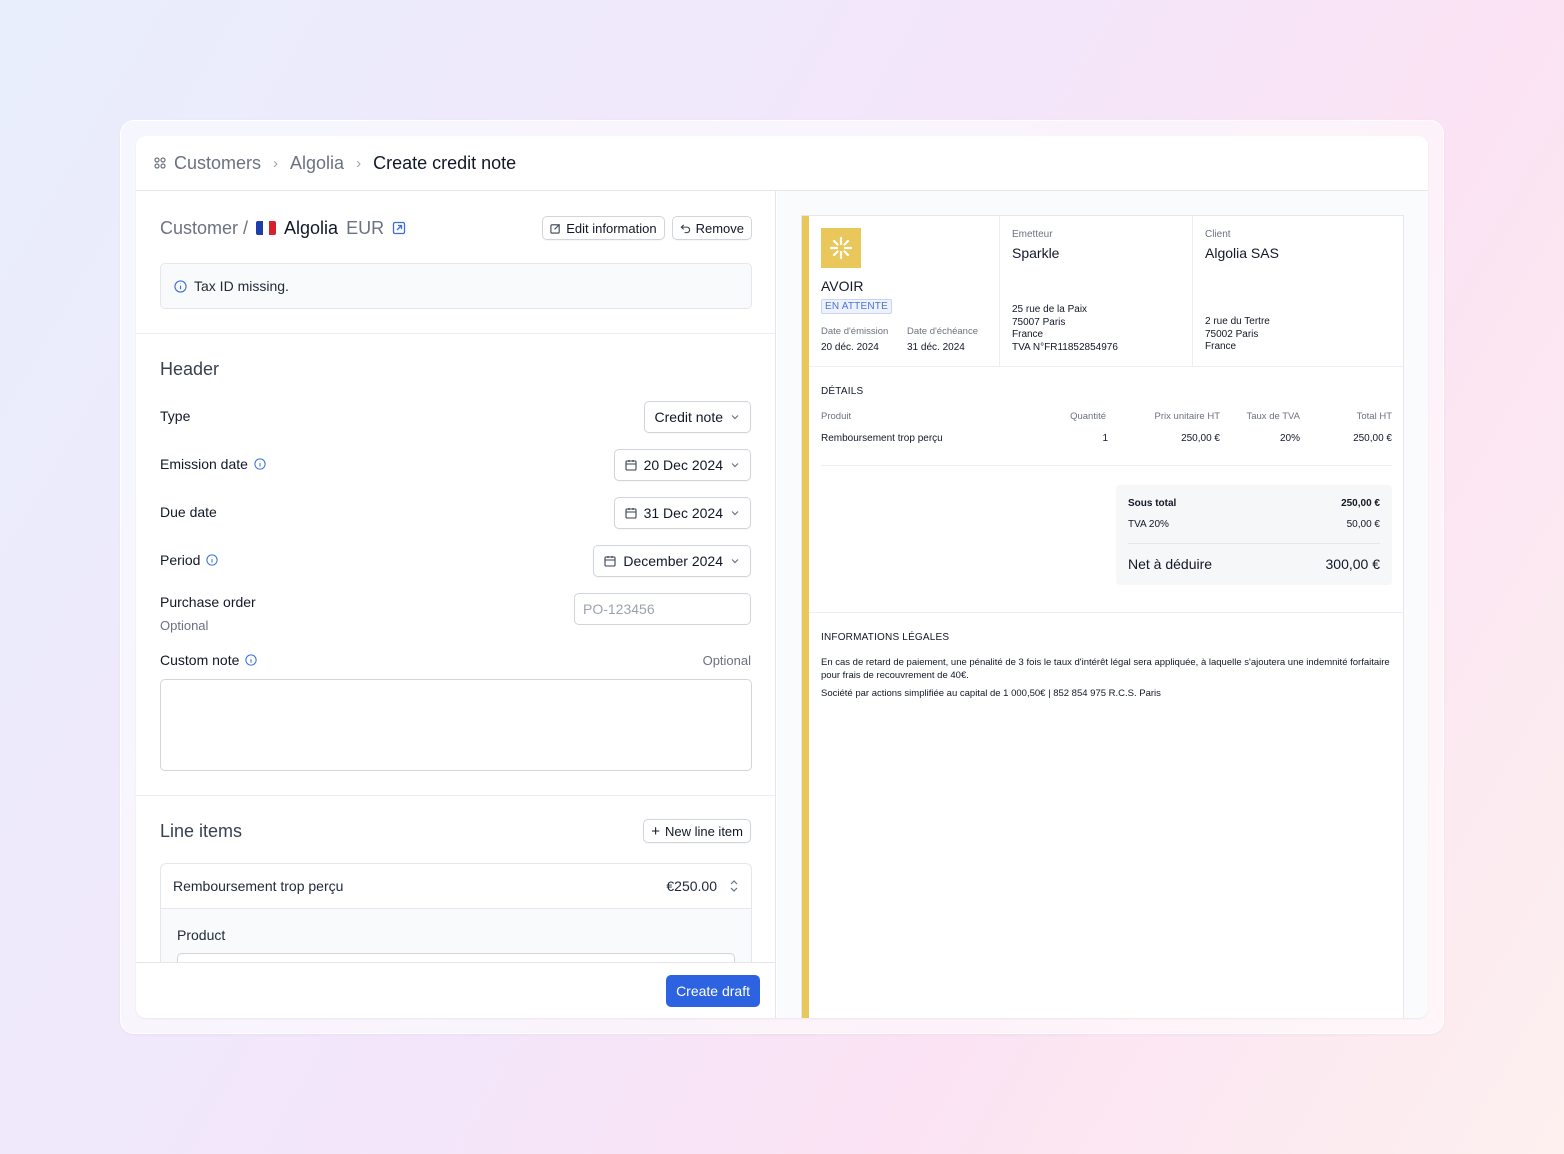  What do you see at coordinates (691, 886) in the screenshot?
I see `line-item-amount: €250.00` at bounding box center [691, 886].